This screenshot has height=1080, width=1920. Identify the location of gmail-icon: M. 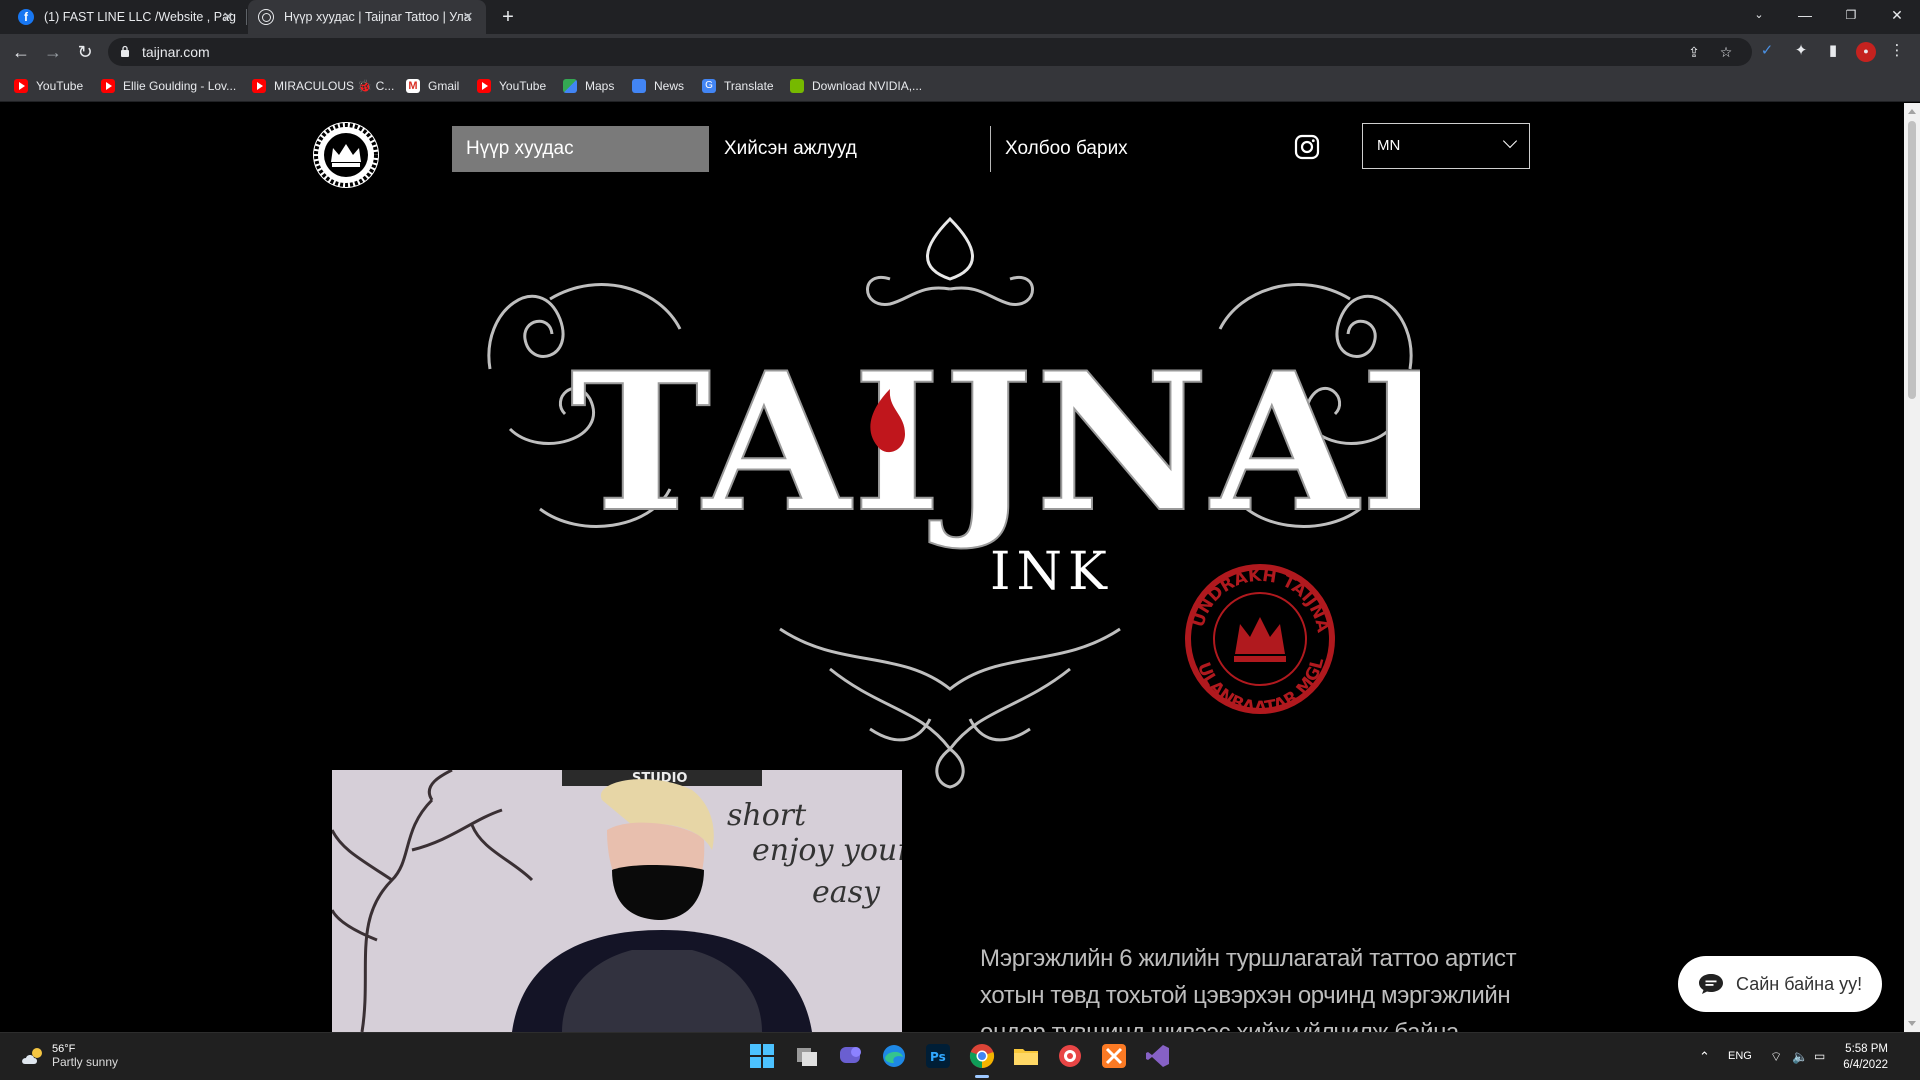
(413, 86).